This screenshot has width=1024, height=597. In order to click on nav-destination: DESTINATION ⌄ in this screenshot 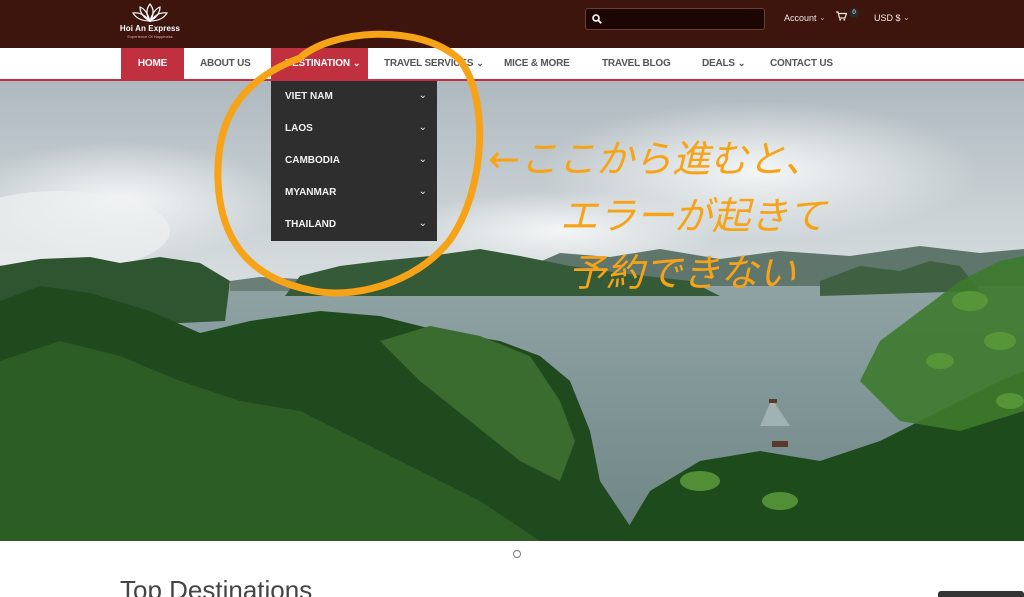, I will do `click(319, 63)`.